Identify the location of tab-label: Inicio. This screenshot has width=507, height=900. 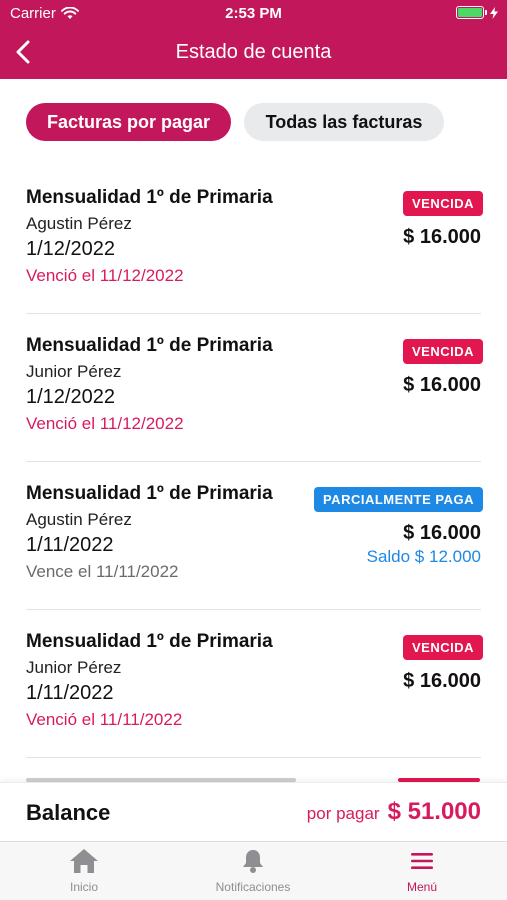
(83, 887).